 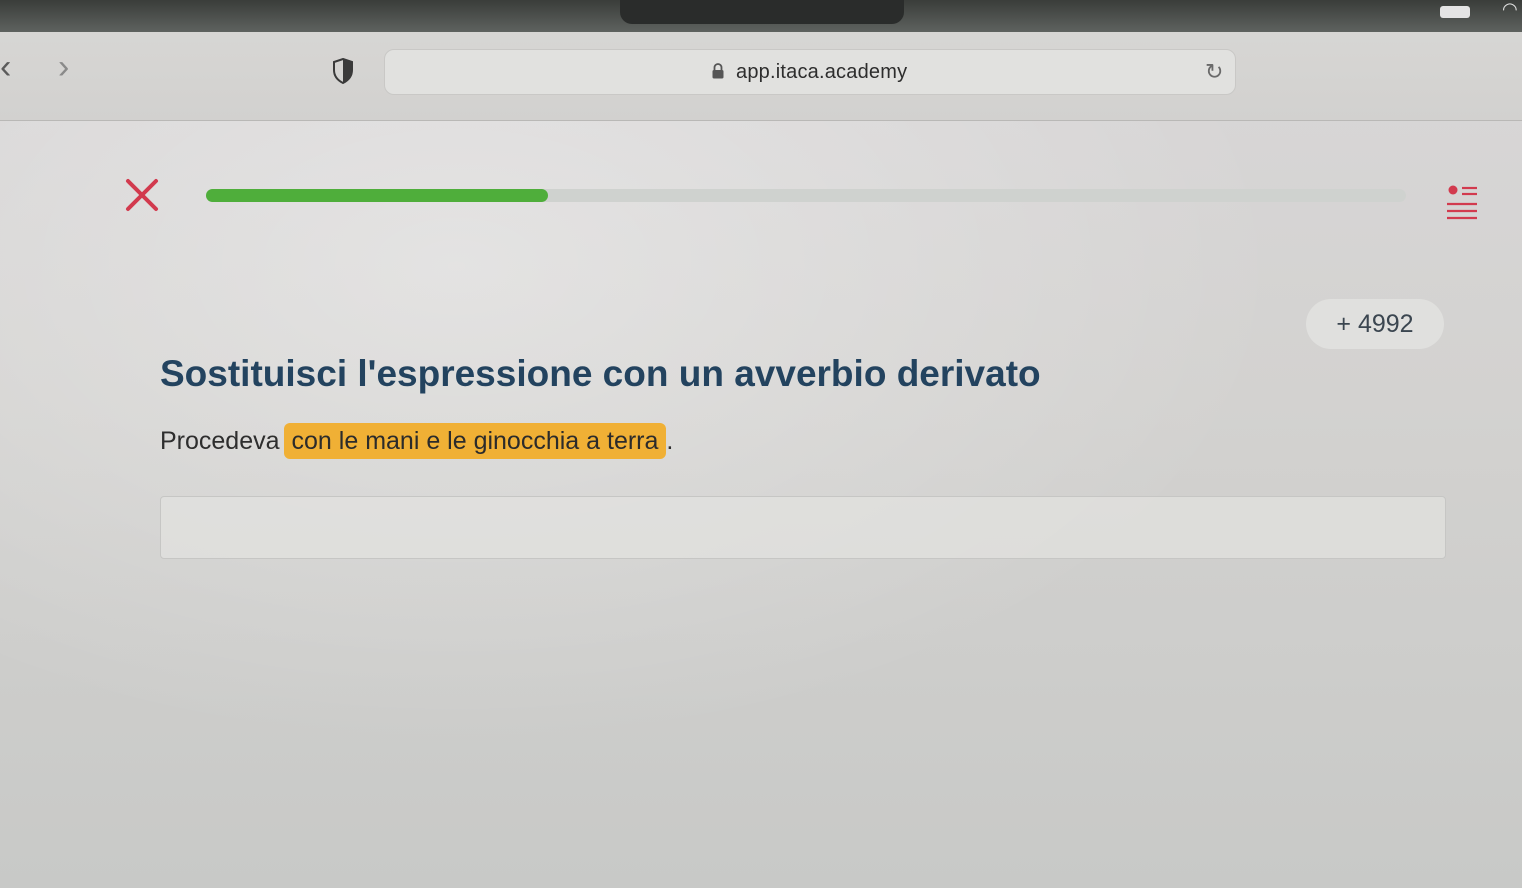 I want to click on wifi-icon: ◠, so click(x=1510, y=9).